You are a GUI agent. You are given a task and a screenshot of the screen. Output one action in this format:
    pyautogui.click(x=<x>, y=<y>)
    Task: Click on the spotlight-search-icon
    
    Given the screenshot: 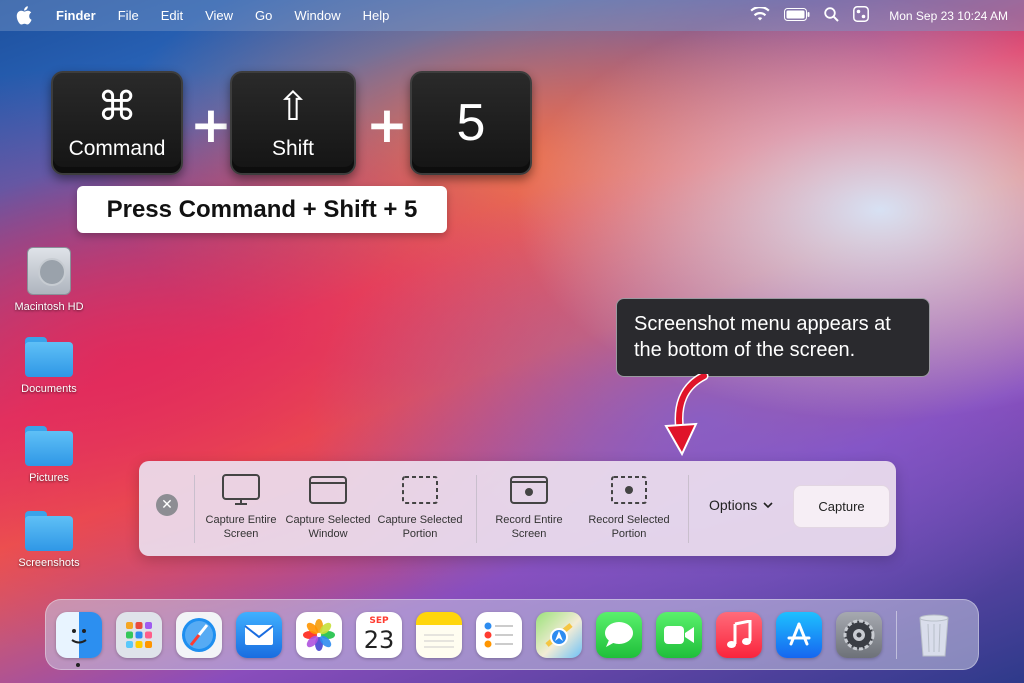 What is the action you would take?
    pyautogui.click(x=831, y=15)
    